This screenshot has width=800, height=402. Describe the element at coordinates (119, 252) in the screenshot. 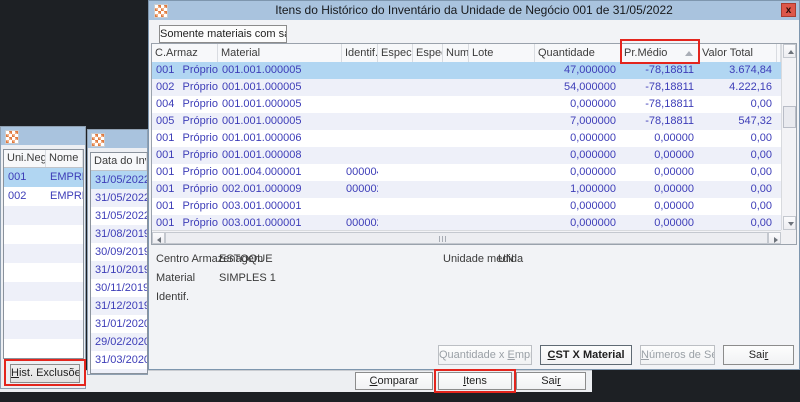

I see `inventory-date-row: 30/09/2019` at that location.